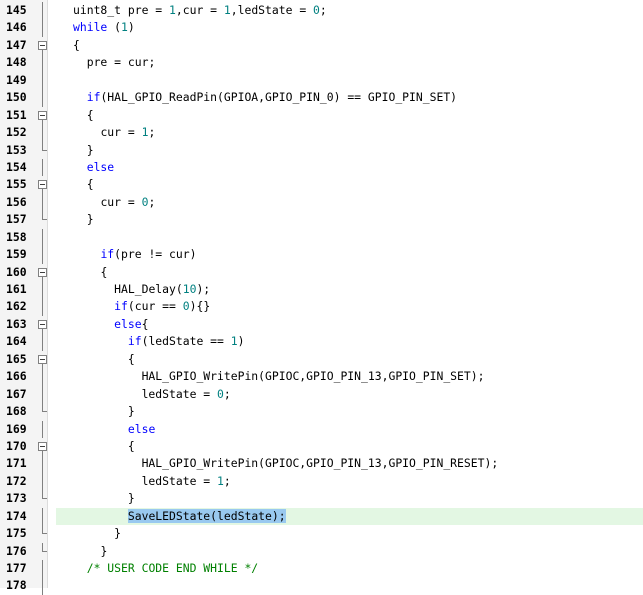 The width and height of the screenshot is (643, 595). I want to click on line-number: 148, so click(16, 62).